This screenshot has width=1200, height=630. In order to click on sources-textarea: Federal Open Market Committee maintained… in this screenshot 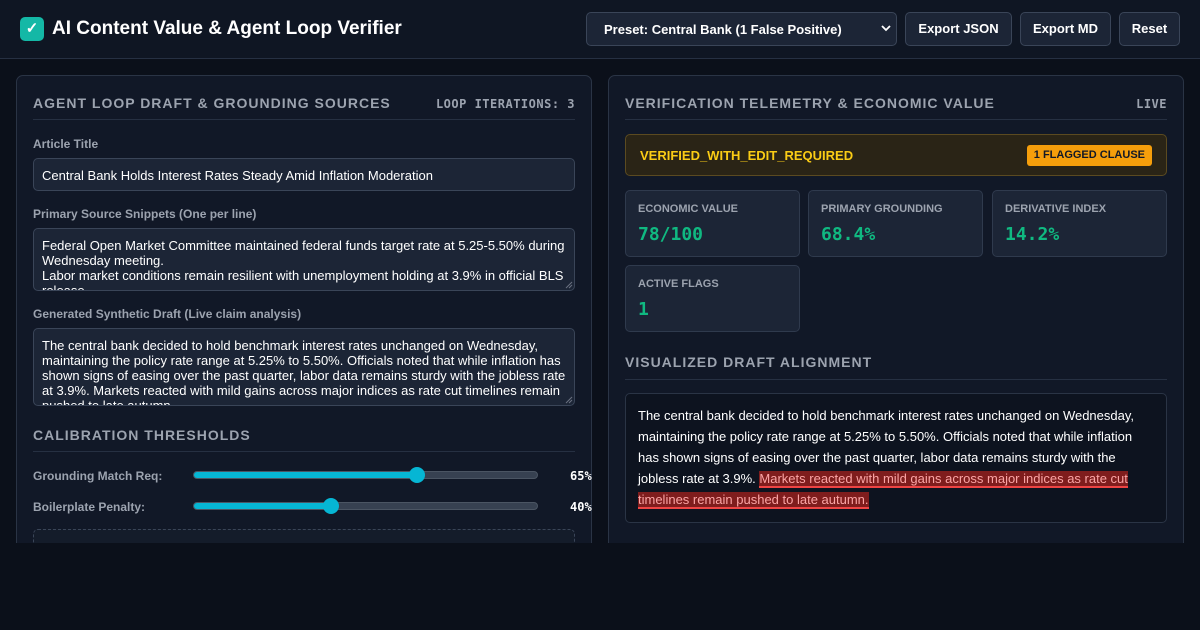, I will do `click(304, 259)`.